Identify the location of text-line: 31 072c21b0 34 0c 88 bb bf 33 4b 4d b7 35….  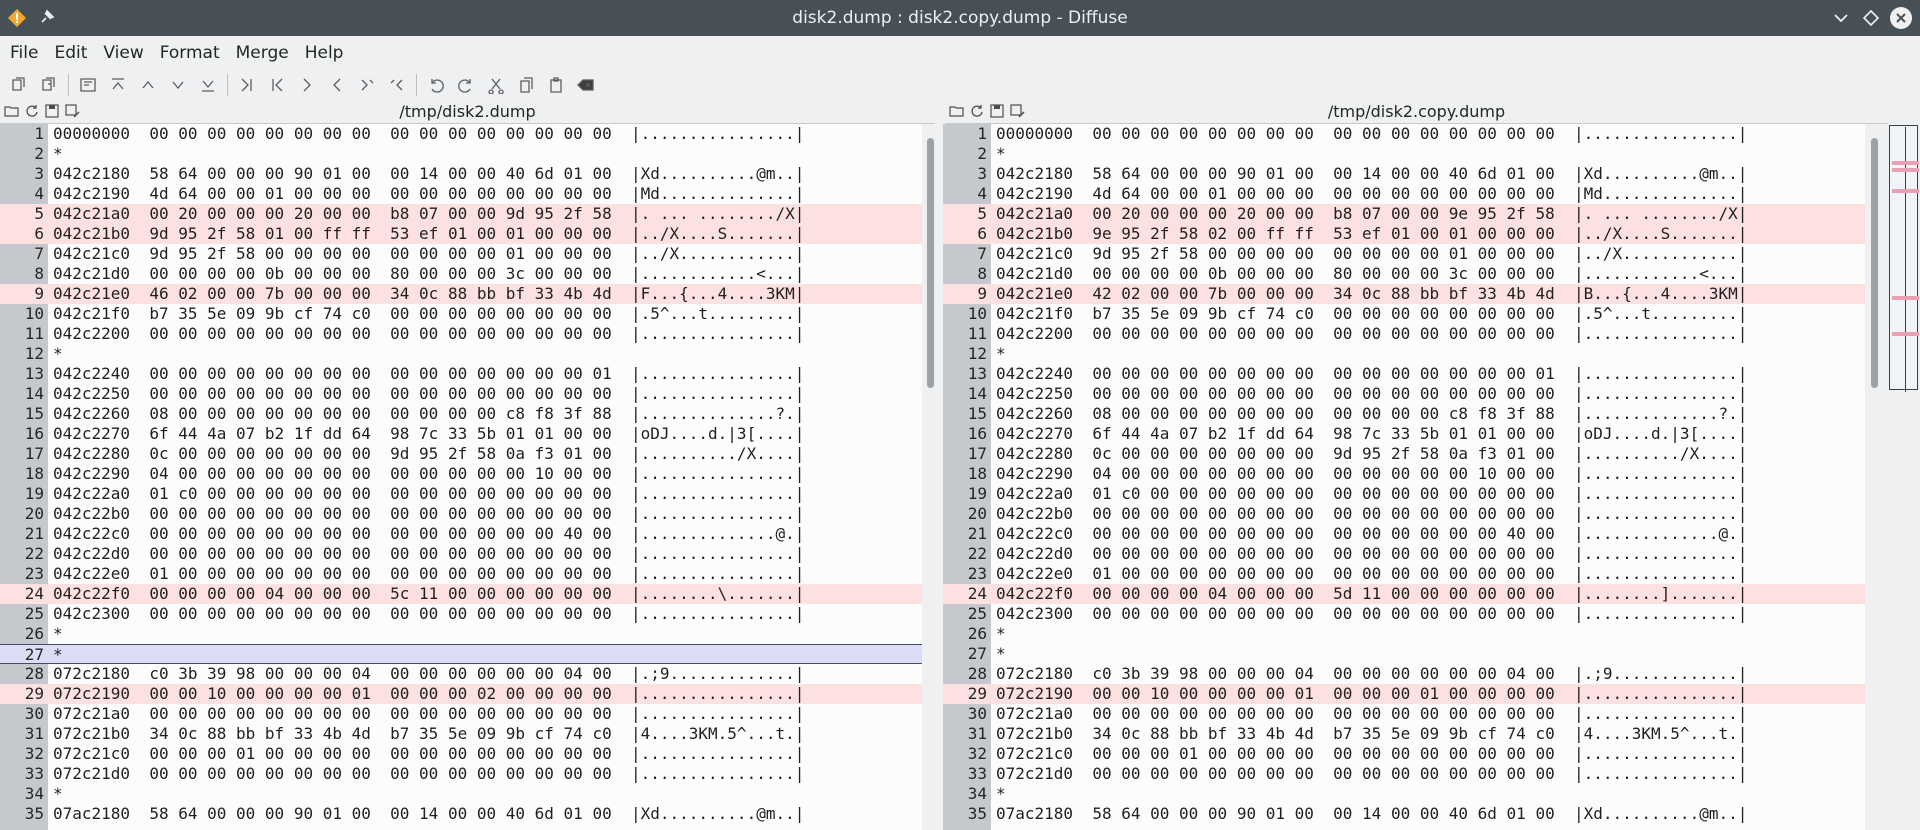
(461, 734).